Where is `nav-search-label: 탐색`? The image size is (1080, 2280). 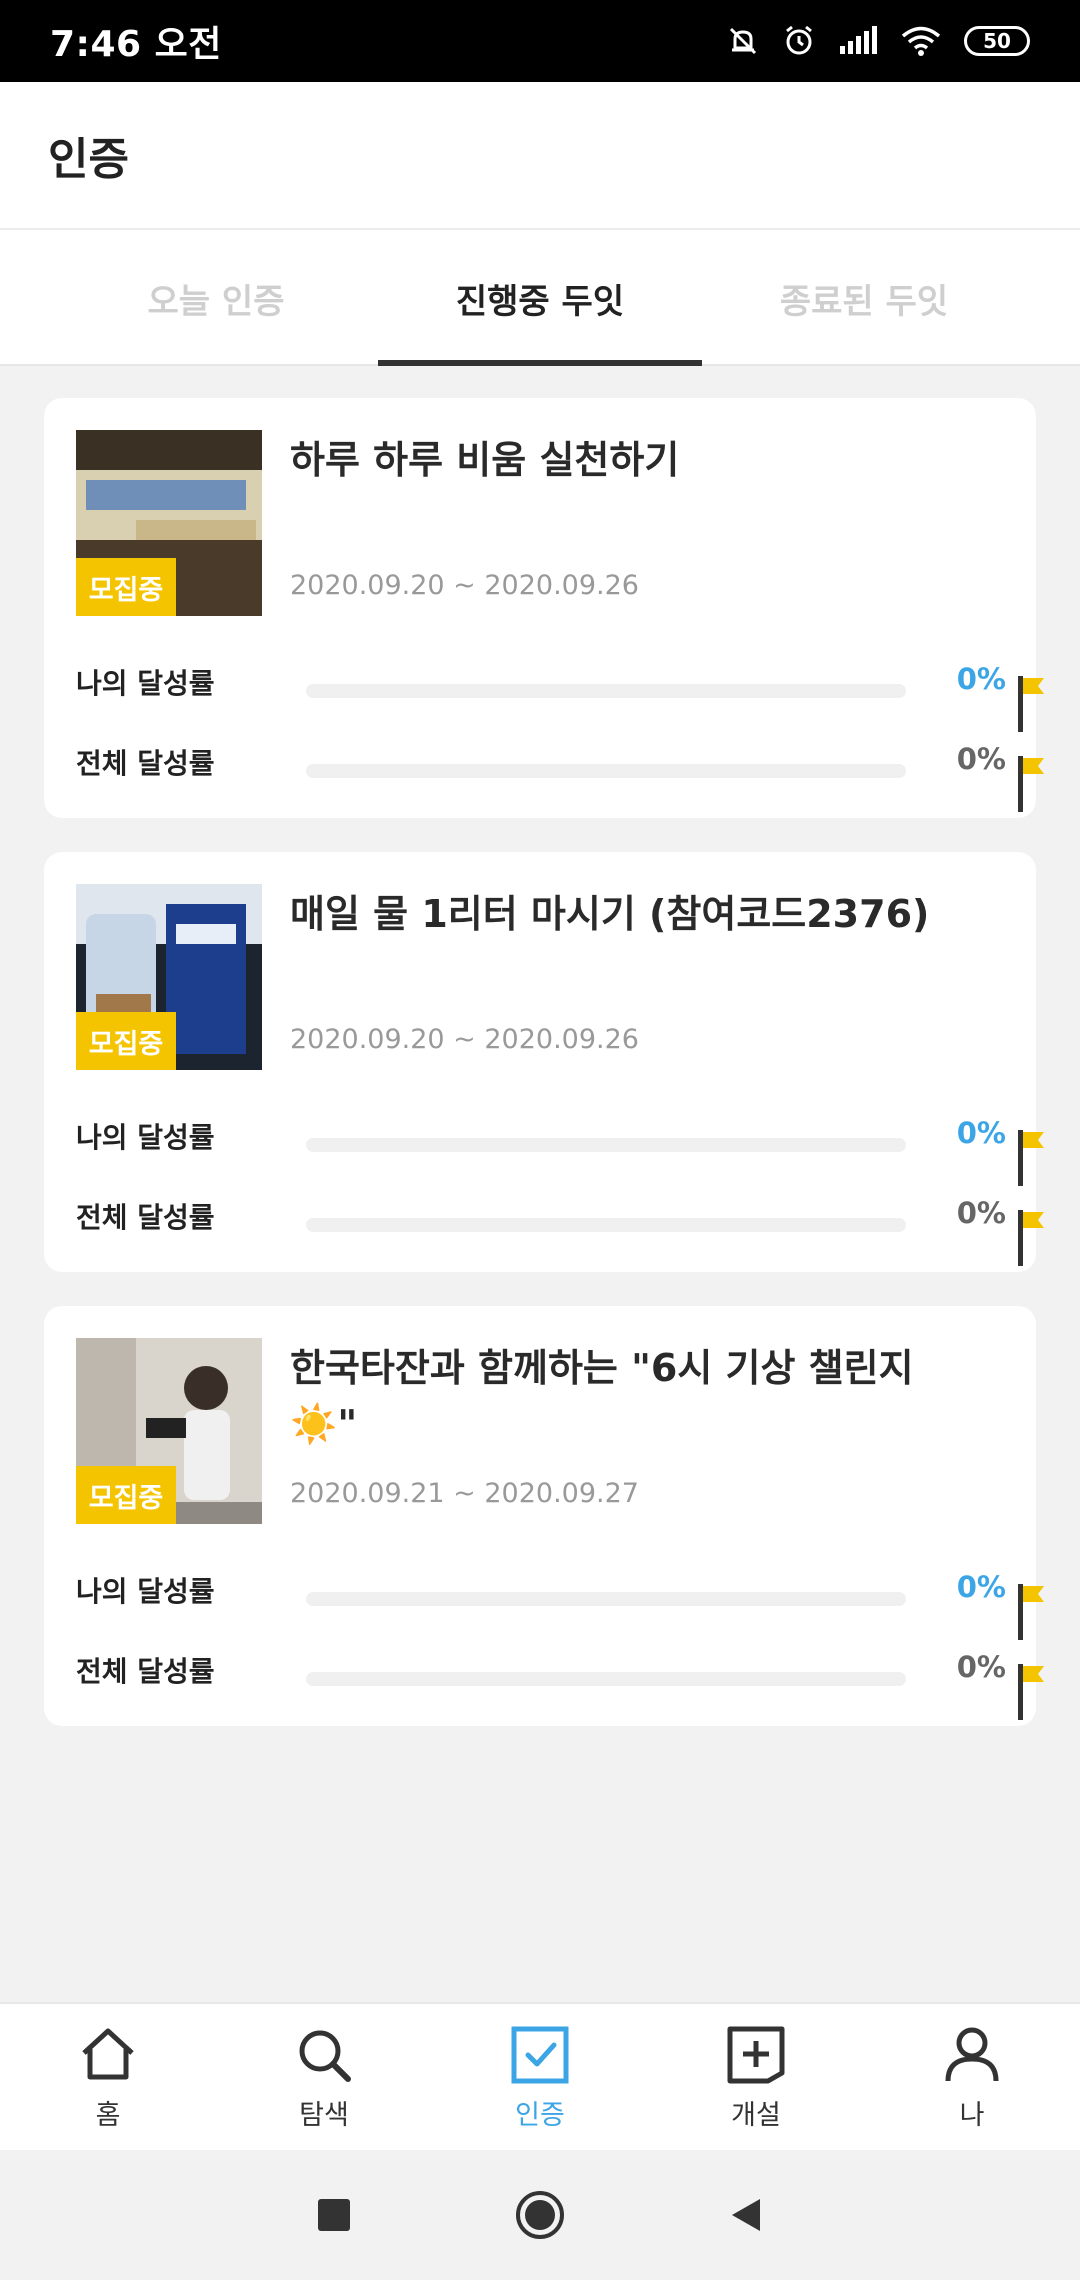 nav-search-label: 탐색 is located at coordinates (324, 2115).